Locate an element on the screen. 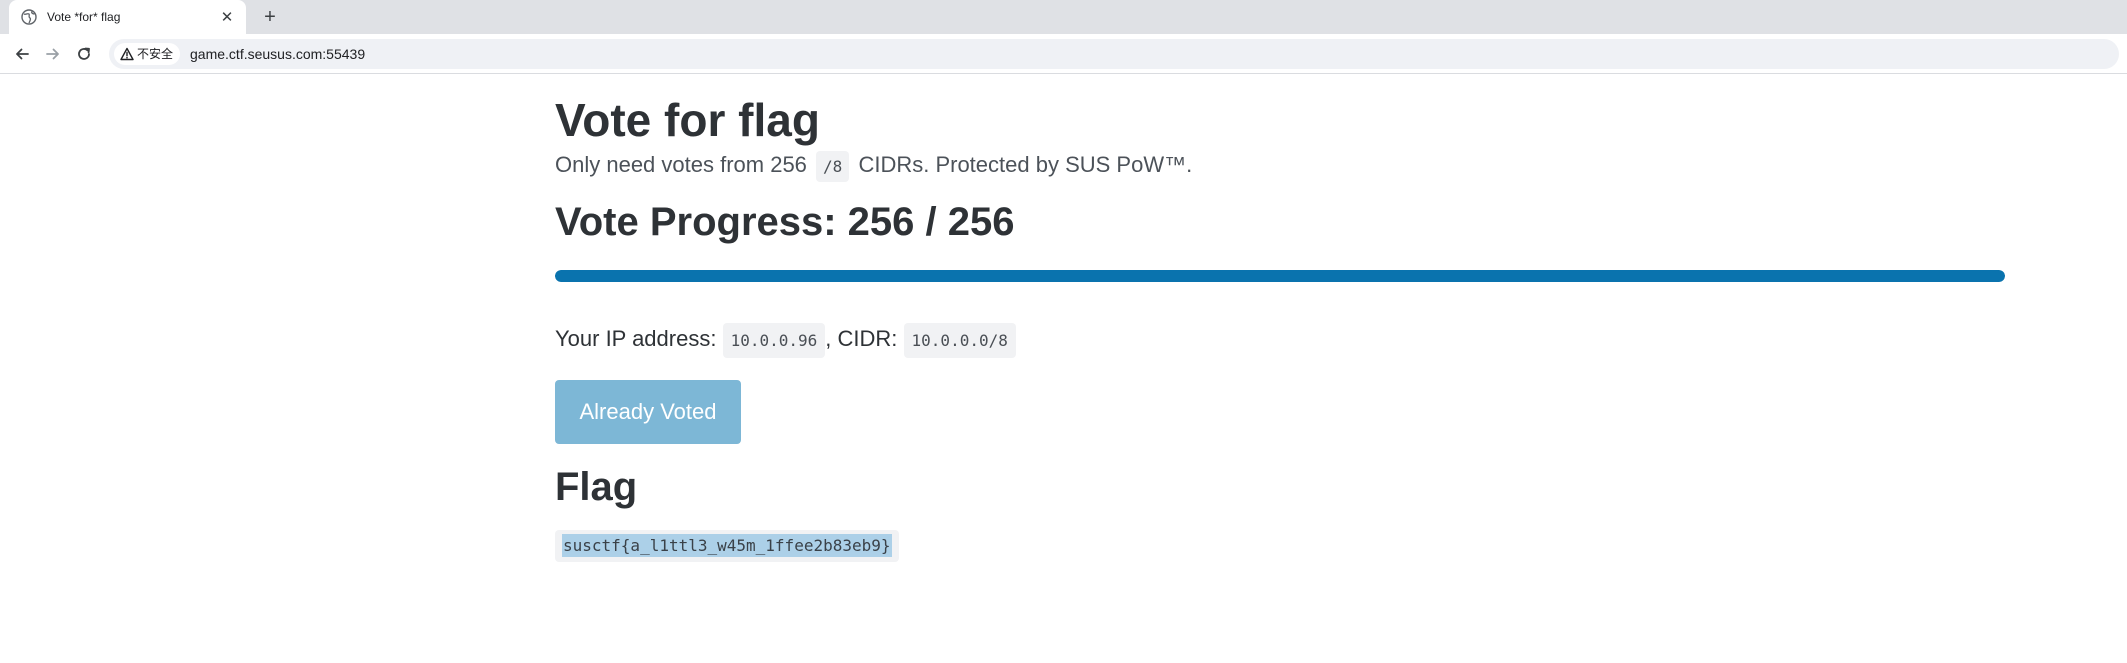 The width and height of the screenshot is (2127, 663). browser-toolbar: 不安全 game.ctf.seusus.com:55439 is located at coordinates (1063, 54).